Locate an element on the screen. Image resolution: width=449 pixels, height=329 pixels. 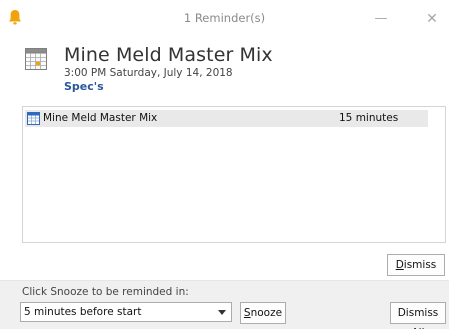
reminder-list-row: Mine Meld Master Mix 15 minutes is located at coordinates (226, 118).